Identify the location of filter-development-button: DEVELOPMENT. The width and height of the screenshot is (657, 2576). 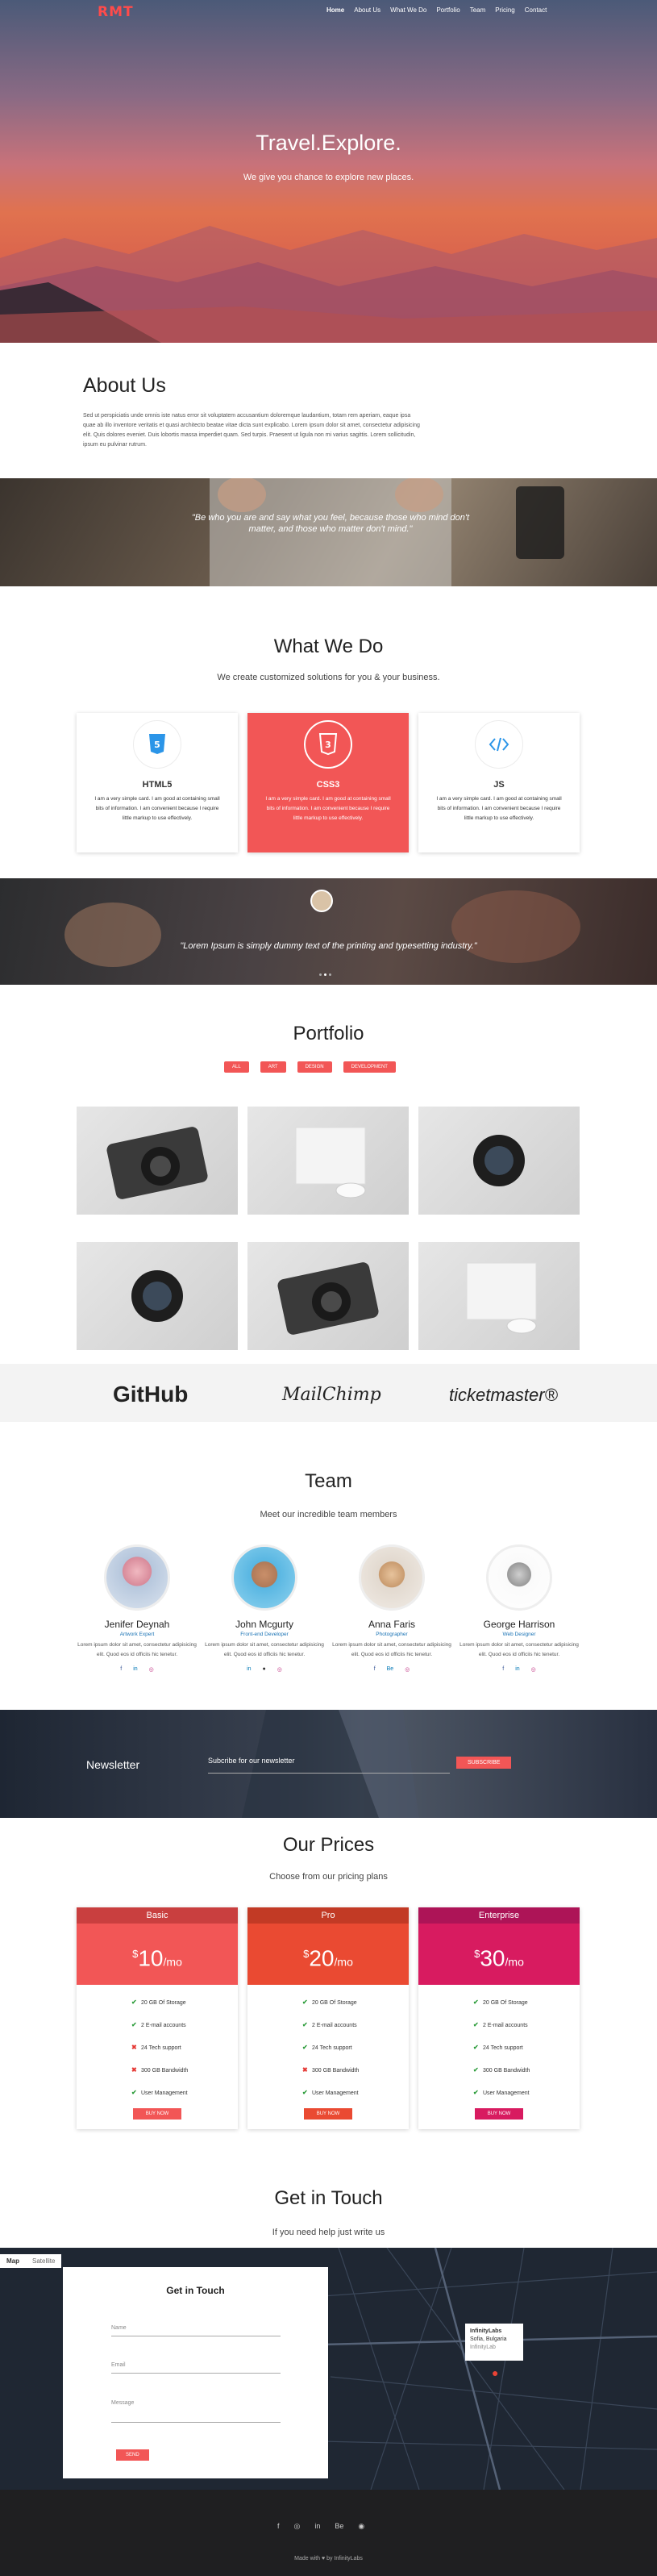
(370, 1067).